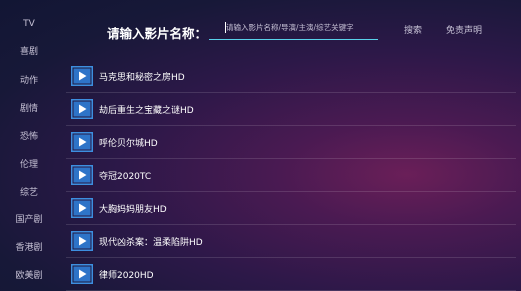 This screenshot has height=291, width=521. Describe the element at coordinates (29, 145) in the screenshot. I see `category-sidebar: TV 喜剧 动作 剧情 恐怖 伦理 综艺 国产剧 香港剧 欧美剧` at that location.